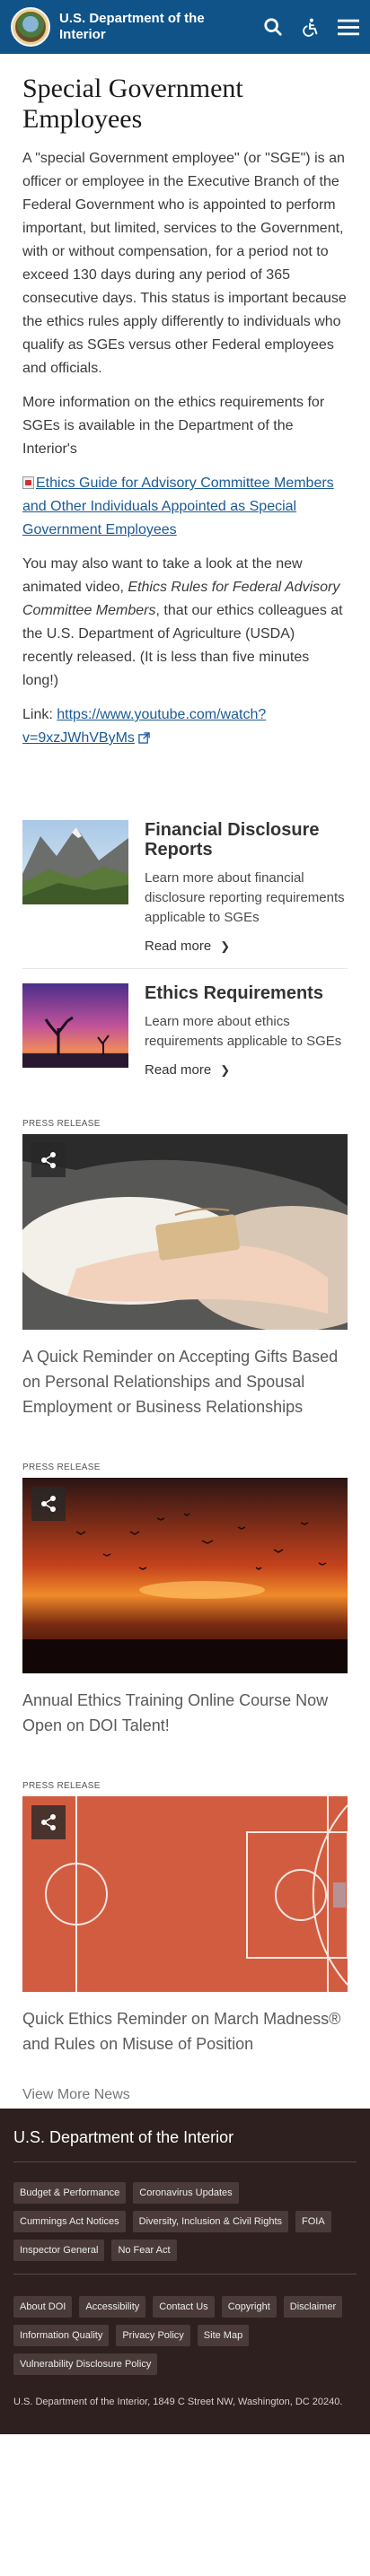  Describe the element at coordinates (186, 2193) in the screenshot. I see `footer-link: Coronavirus Updates` at that location.